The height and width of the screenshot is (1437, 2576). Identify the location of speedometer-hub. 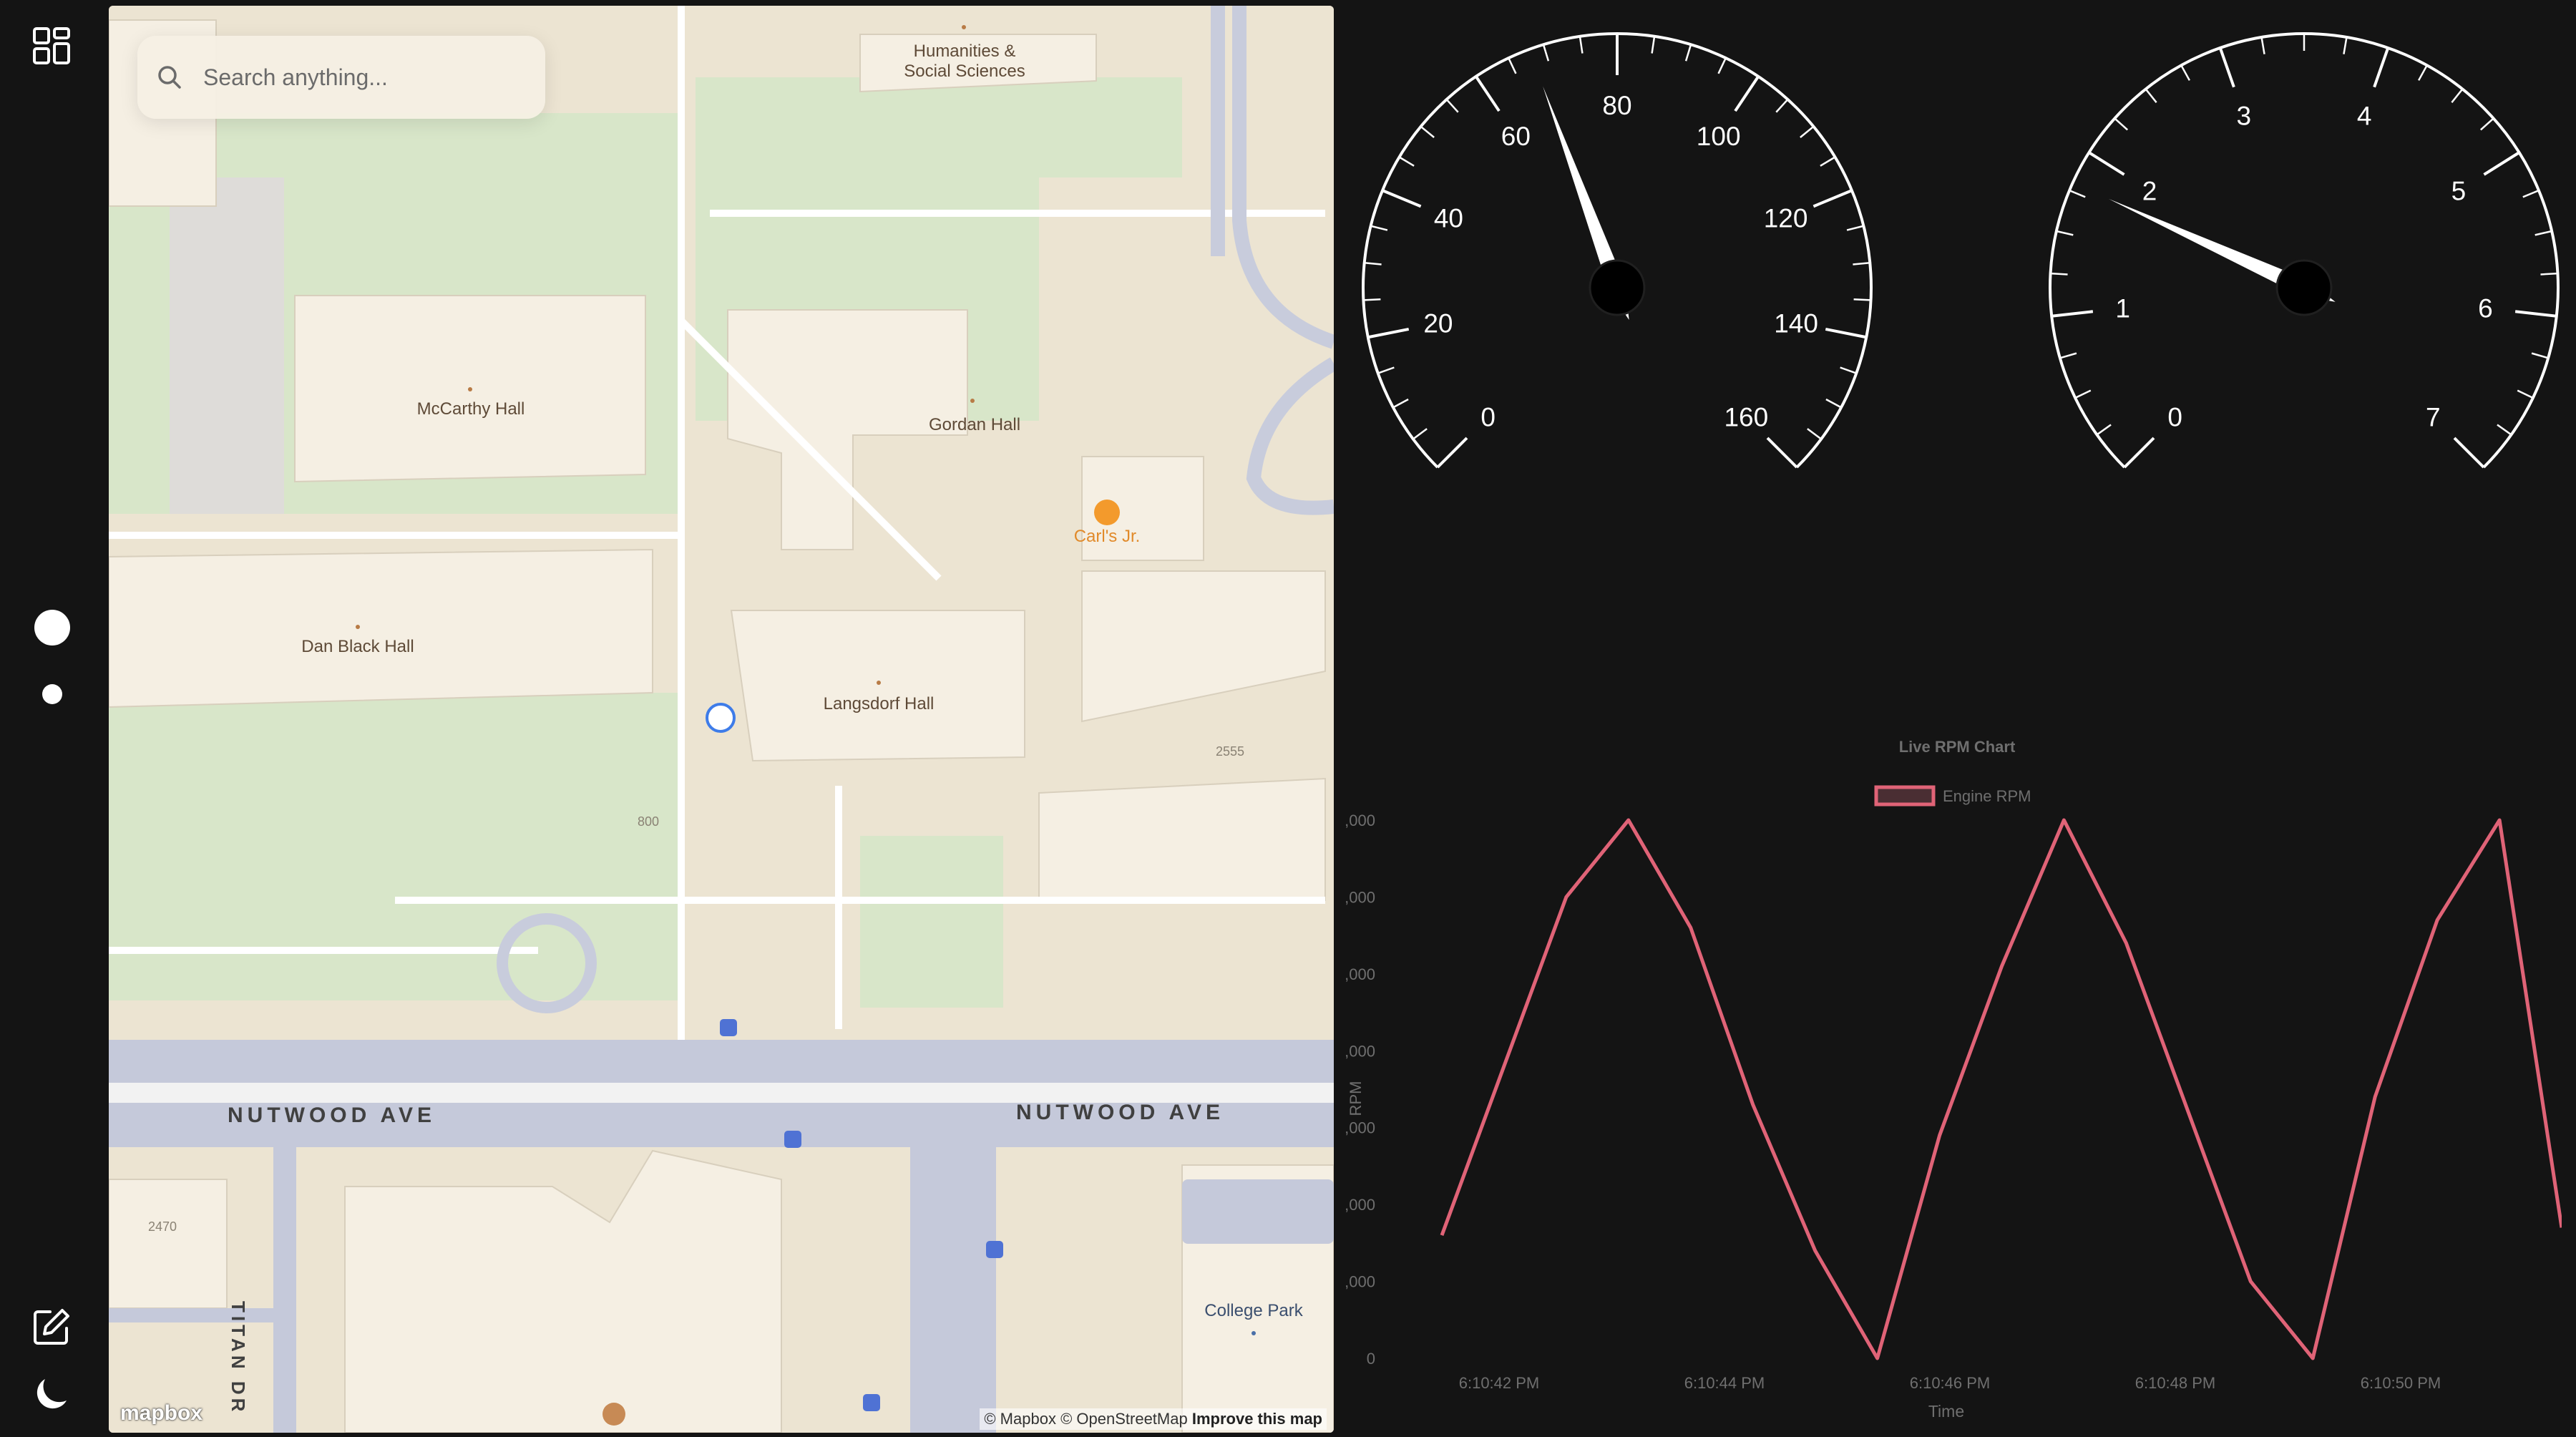
(1618, 287).